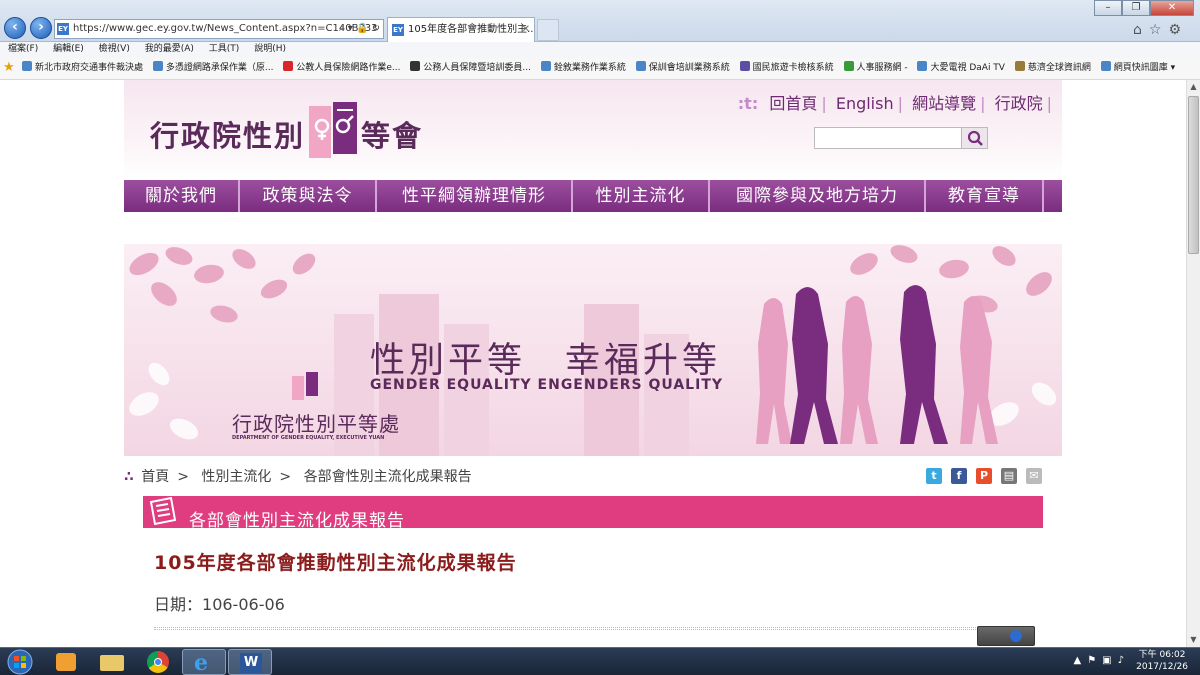  Describe the element at coordinates (1034, 476) in the screenshot. I see `mail-icon: ✉` at that location.